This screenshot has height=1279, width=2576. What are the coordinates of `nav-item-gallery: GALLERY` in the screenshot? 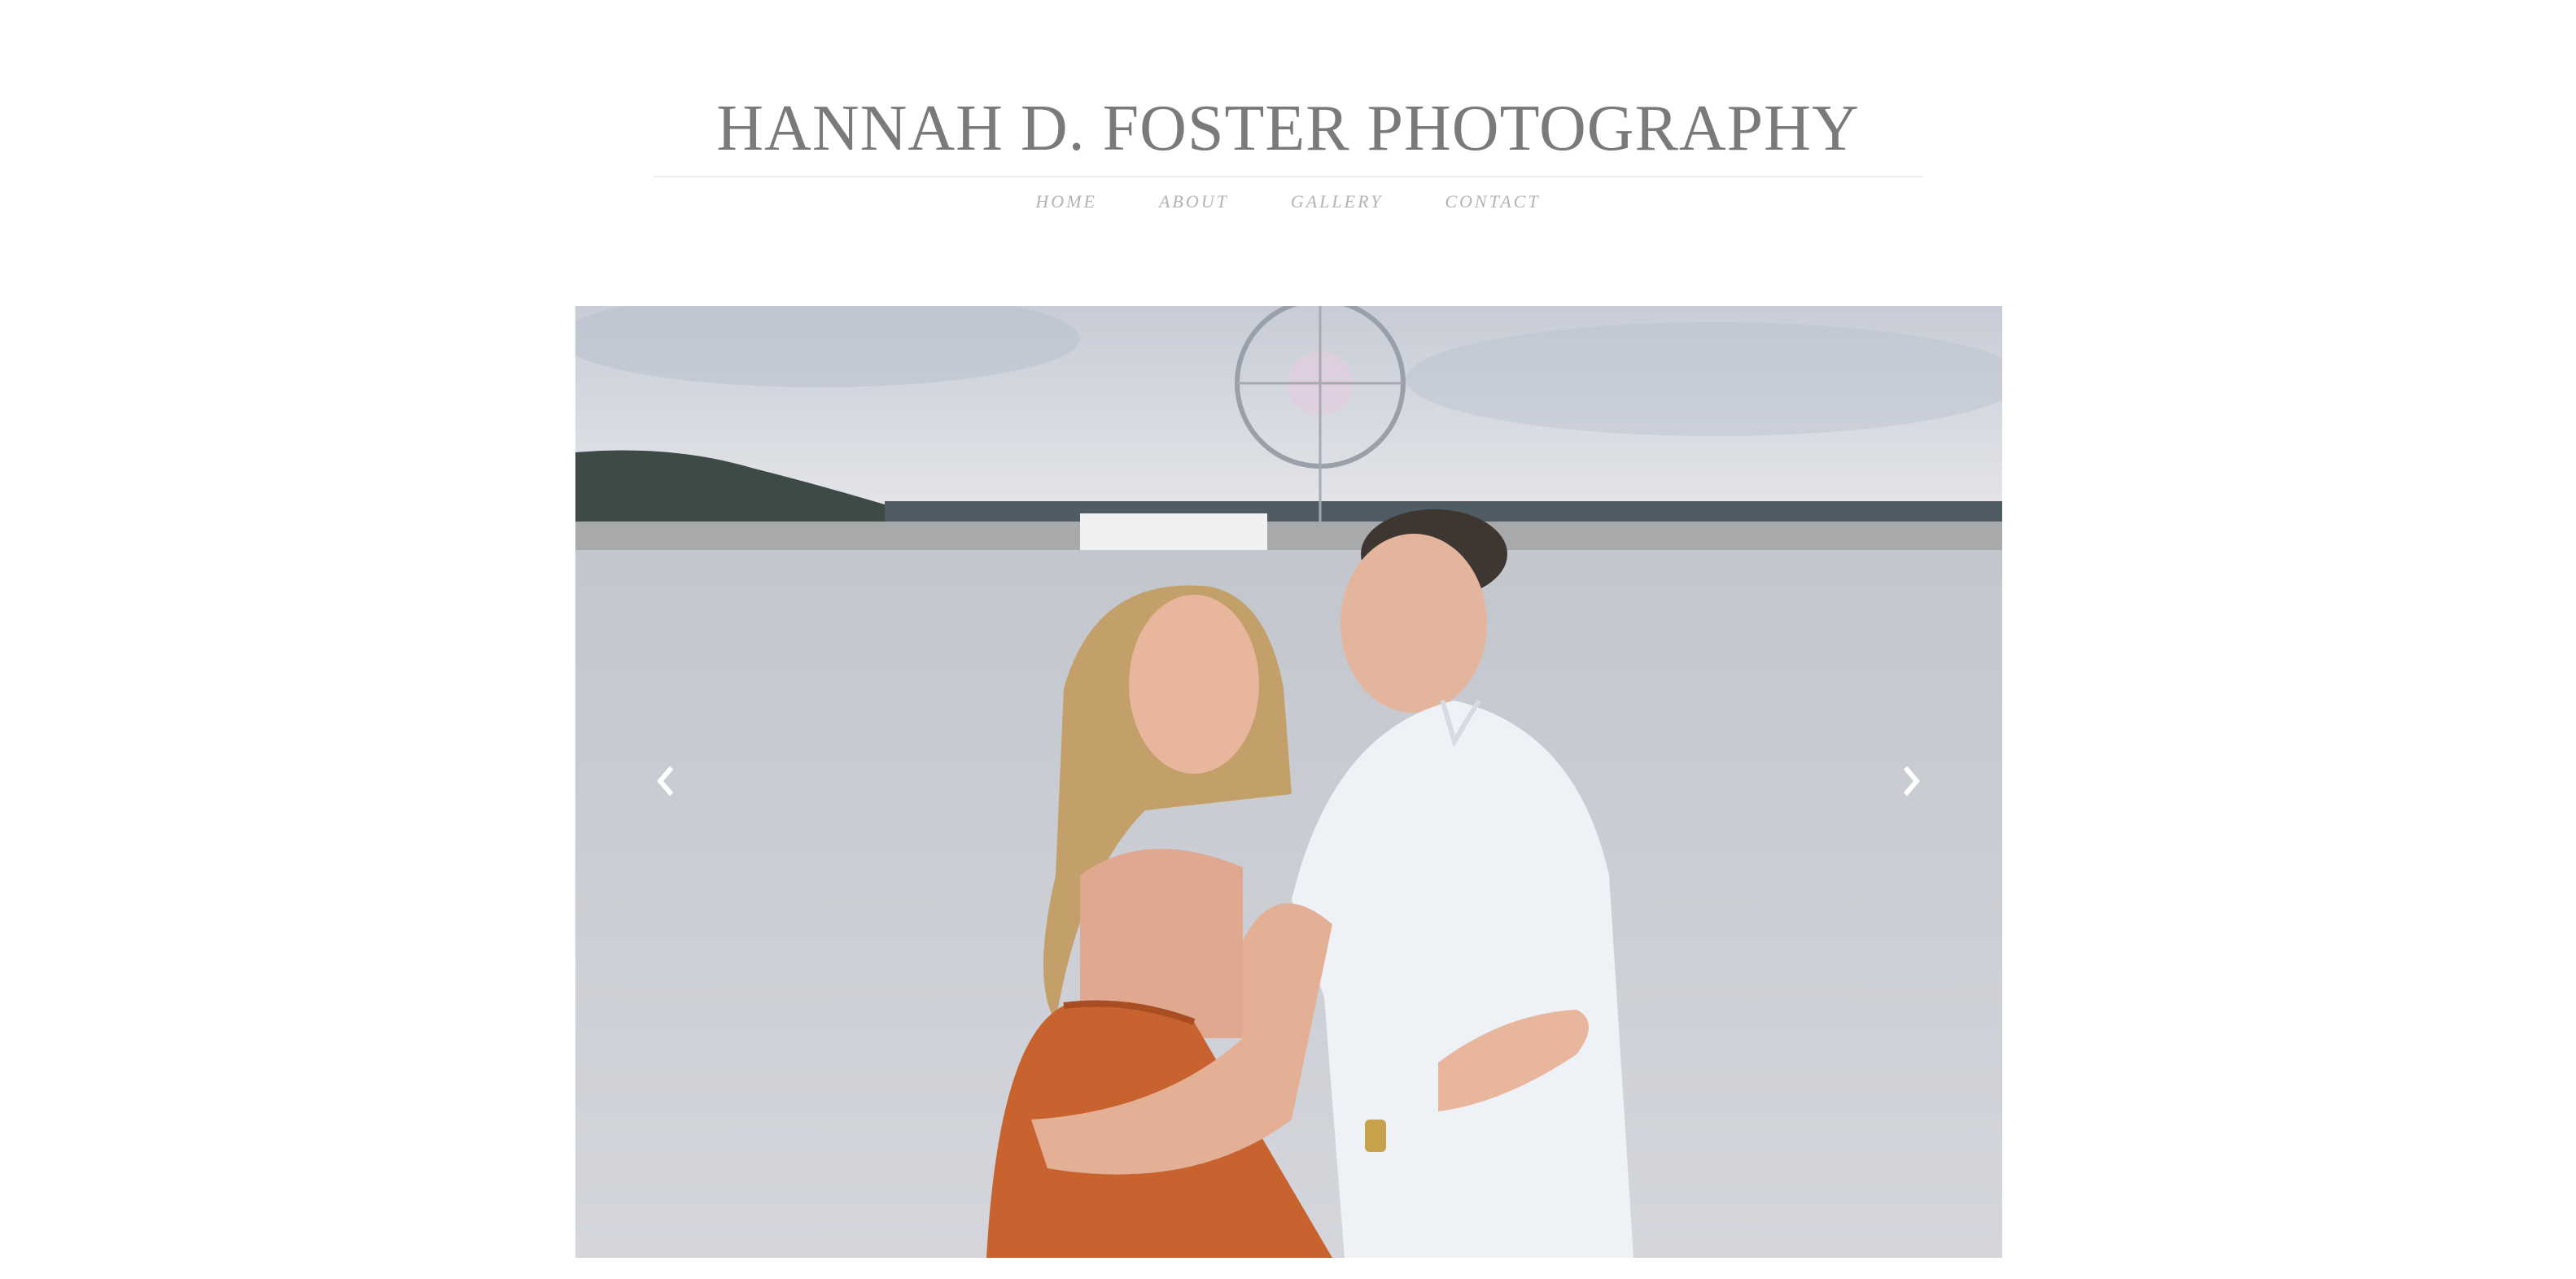 It's located at (1337, 202).